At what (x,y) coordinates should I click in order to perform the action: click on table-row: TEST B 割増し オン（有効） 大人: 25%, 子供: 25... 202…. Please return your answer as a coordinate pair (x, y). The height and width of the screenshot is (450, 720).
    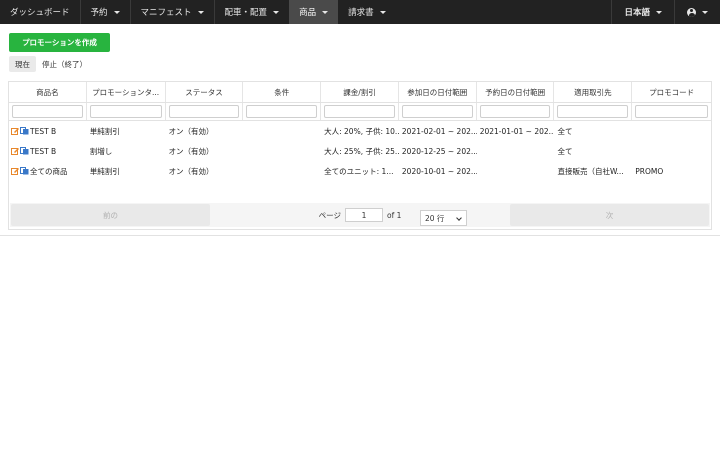
    Looking at the image, I should click on (360, 151).